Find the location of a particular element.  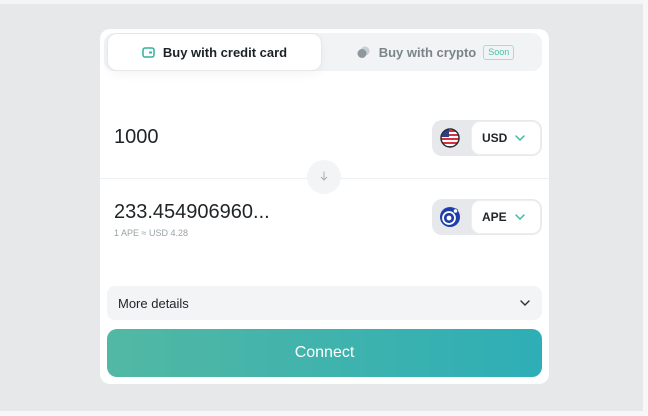

pay-currency-dropdown: USD is located at coordinates (506, 138).